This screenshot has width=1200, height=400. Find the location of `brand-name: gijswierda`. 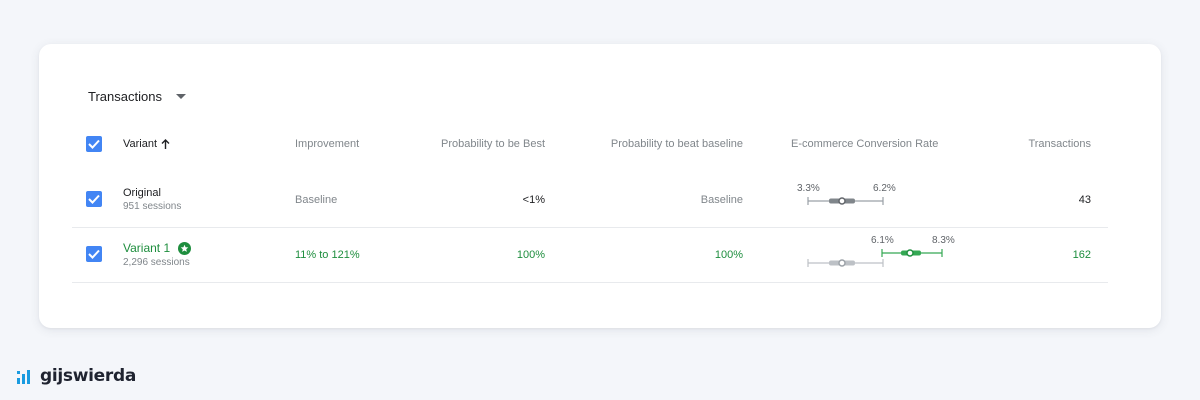

brand-name: gijswierda is located at coordinates (88, 376).